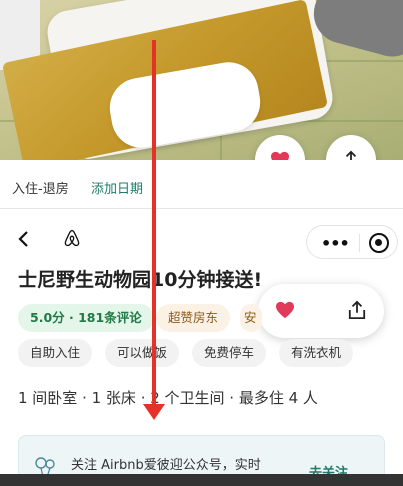 This screenshot has height=486, width=403. I want to click on target-circle-icon, so click(379, 243).